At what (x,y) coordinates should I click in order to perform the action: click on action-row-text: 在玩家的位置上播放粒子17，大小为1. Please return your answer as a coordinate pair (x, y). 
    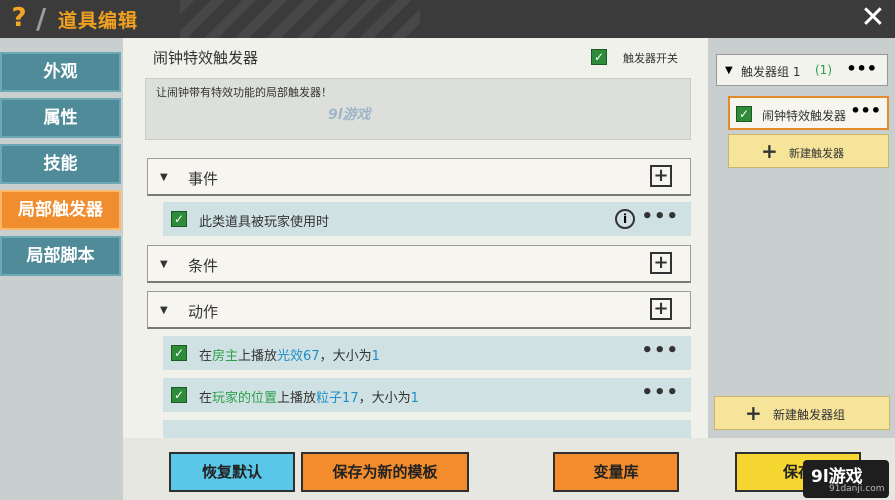
    Looking at the image, I should click on (309, 396).